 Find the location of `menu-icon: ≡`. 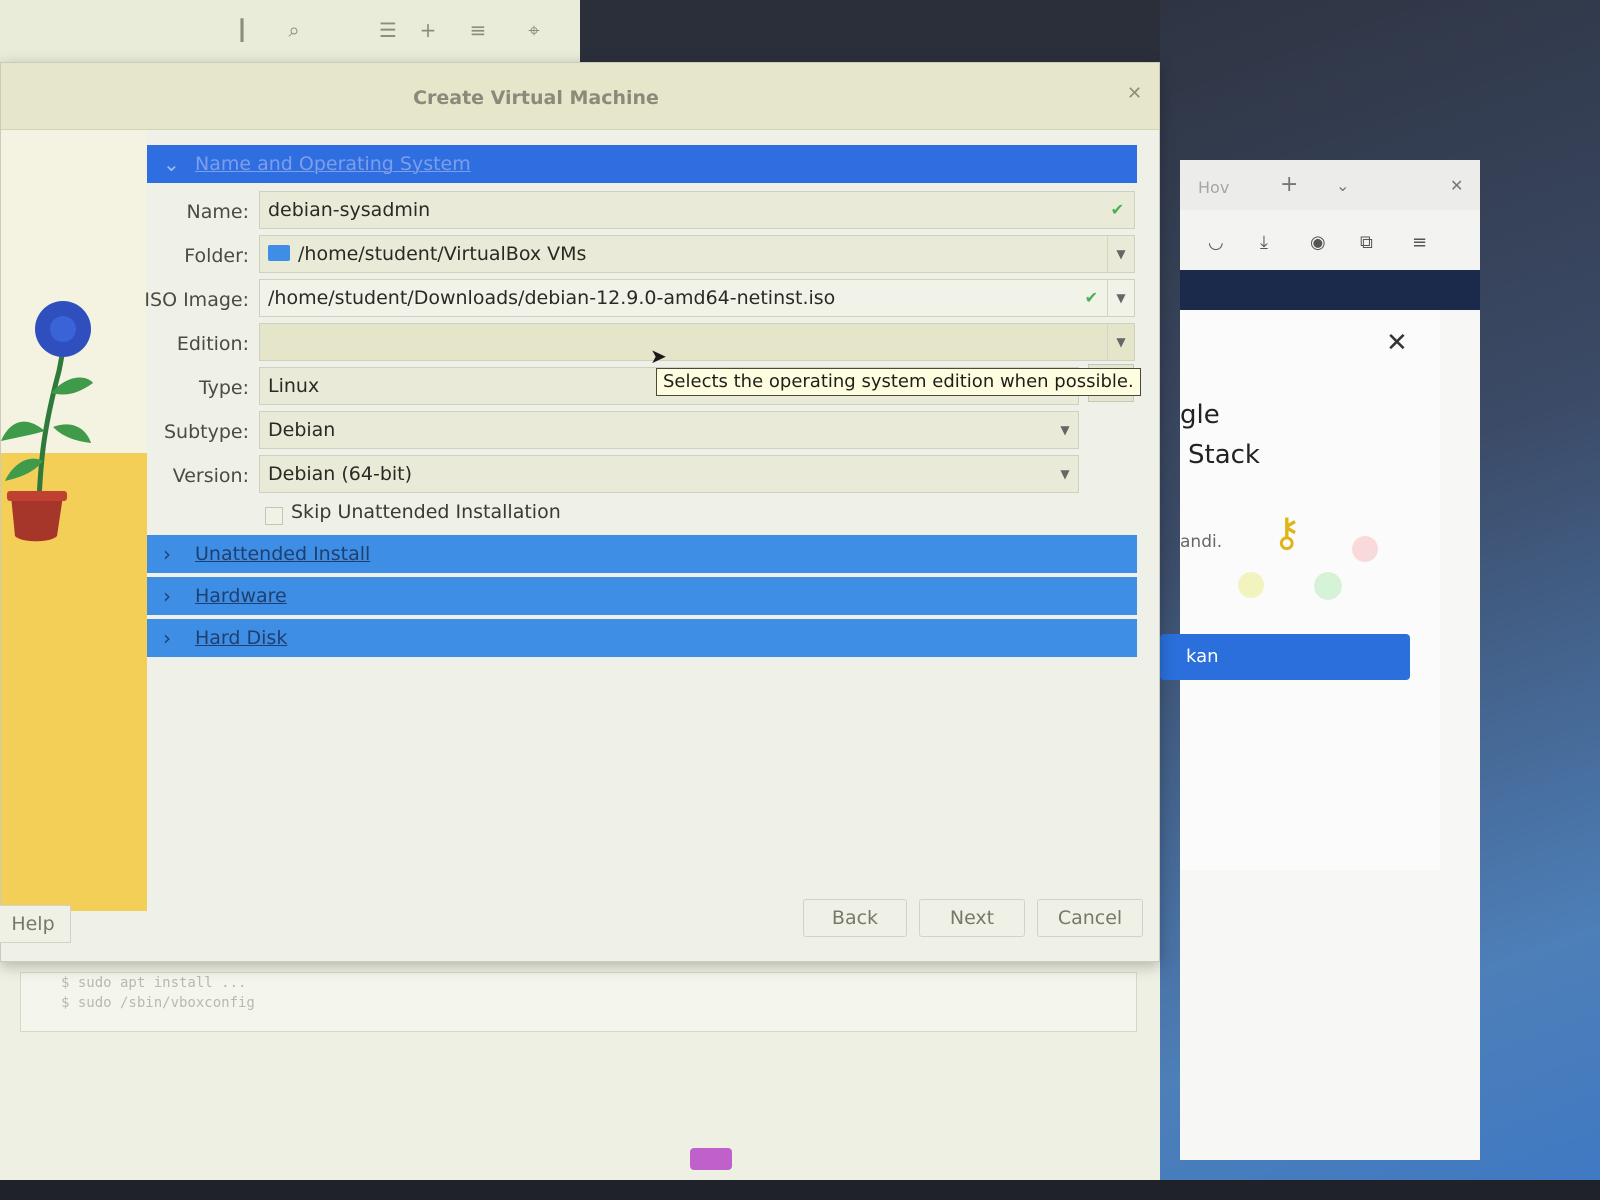

menu-icon: ≡ is located at coordinates (478, 32).